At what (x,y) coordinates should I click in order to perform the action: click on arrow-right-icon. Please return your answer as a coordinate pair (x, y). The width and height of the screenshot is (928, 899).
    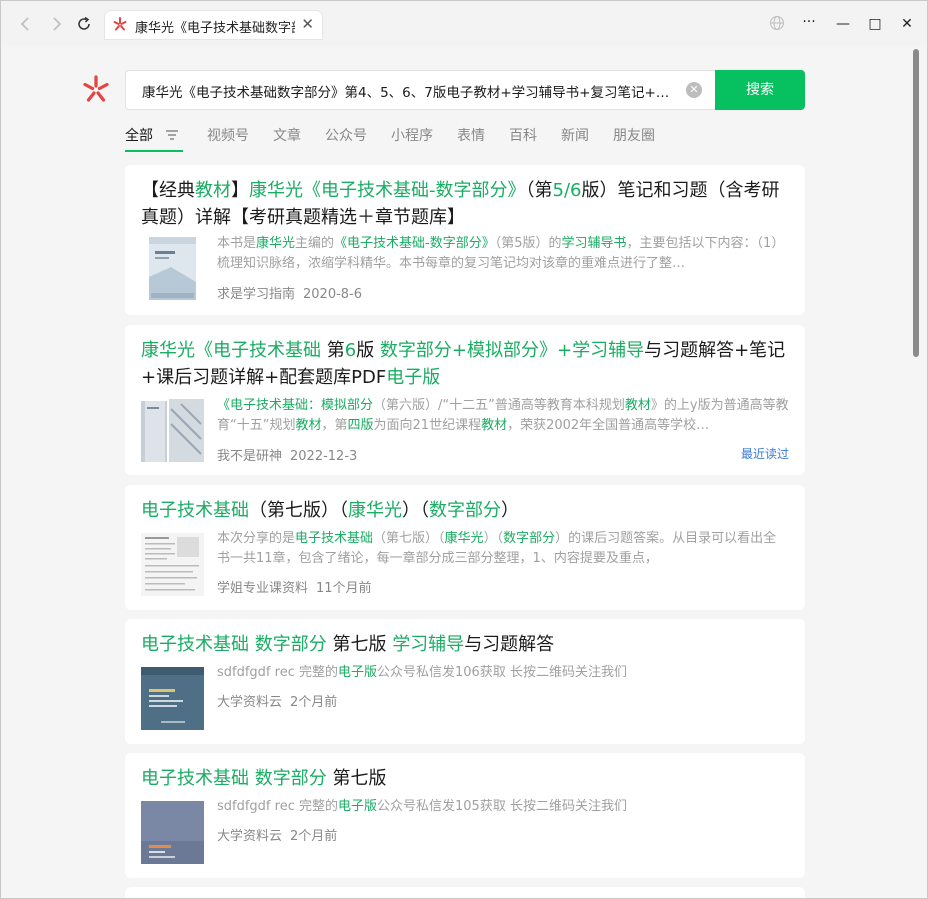
    Looking at the image, I should click on (57, 24).